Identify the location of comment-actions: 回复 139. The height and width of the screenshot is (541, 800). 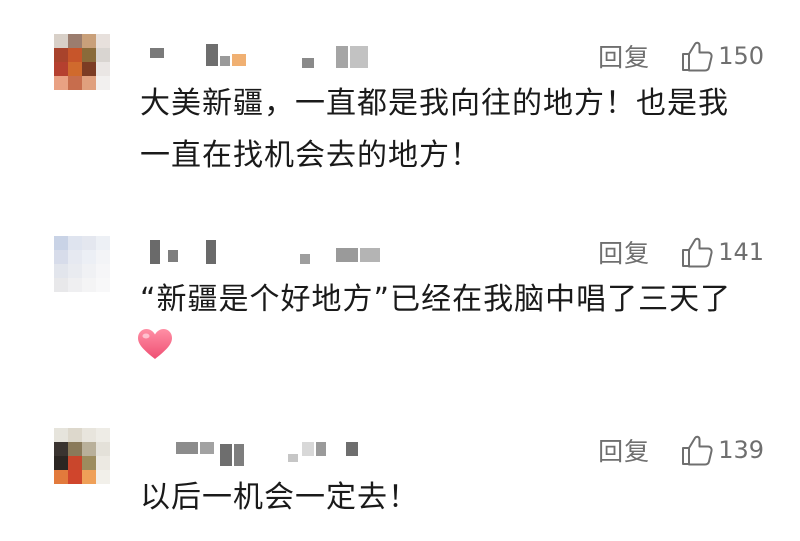
(681, 450).